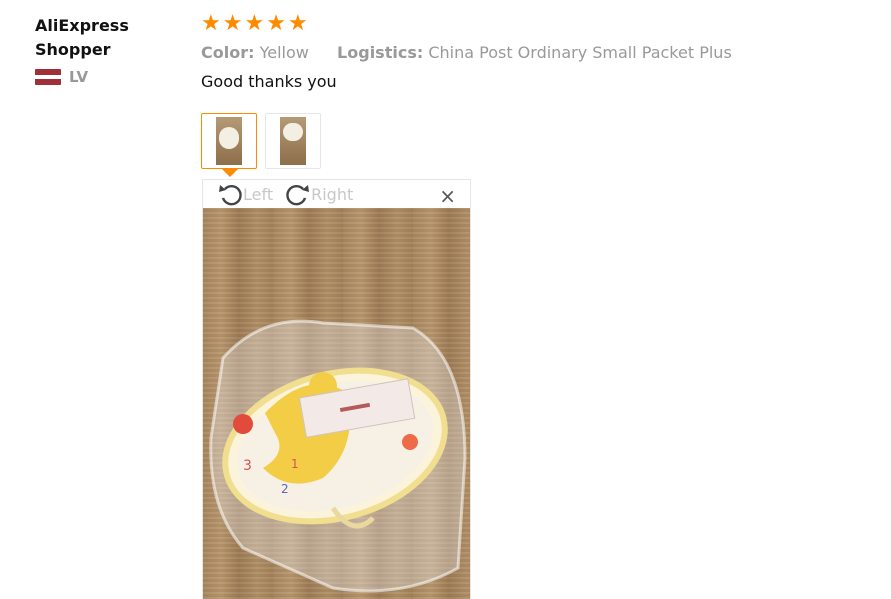 This screenshot has height=599, width=891. I want to click on rotate-right-button: Right, so click(319, 194).